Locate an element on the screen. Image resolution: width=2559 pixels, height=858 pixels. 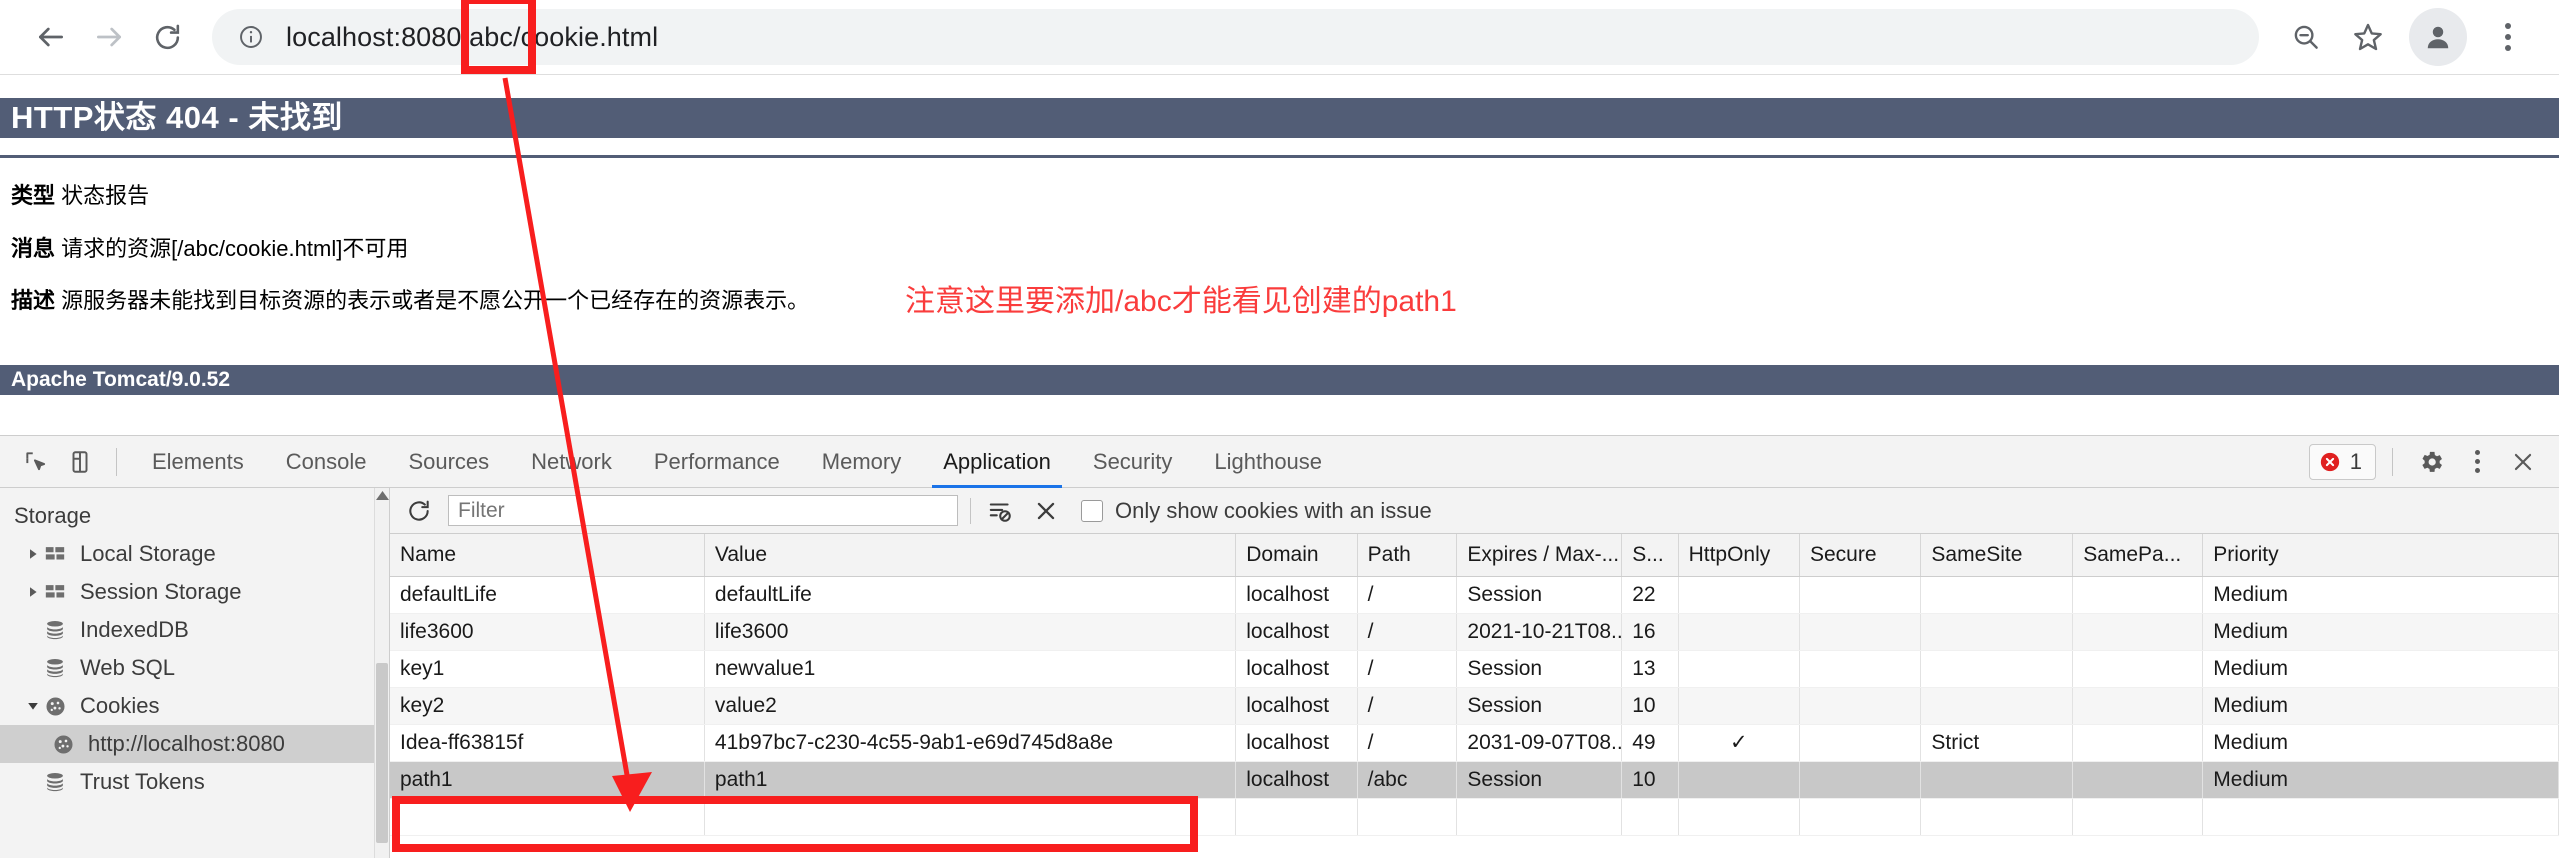
cell-domain: localhost is located at coordinates (1296, 780).